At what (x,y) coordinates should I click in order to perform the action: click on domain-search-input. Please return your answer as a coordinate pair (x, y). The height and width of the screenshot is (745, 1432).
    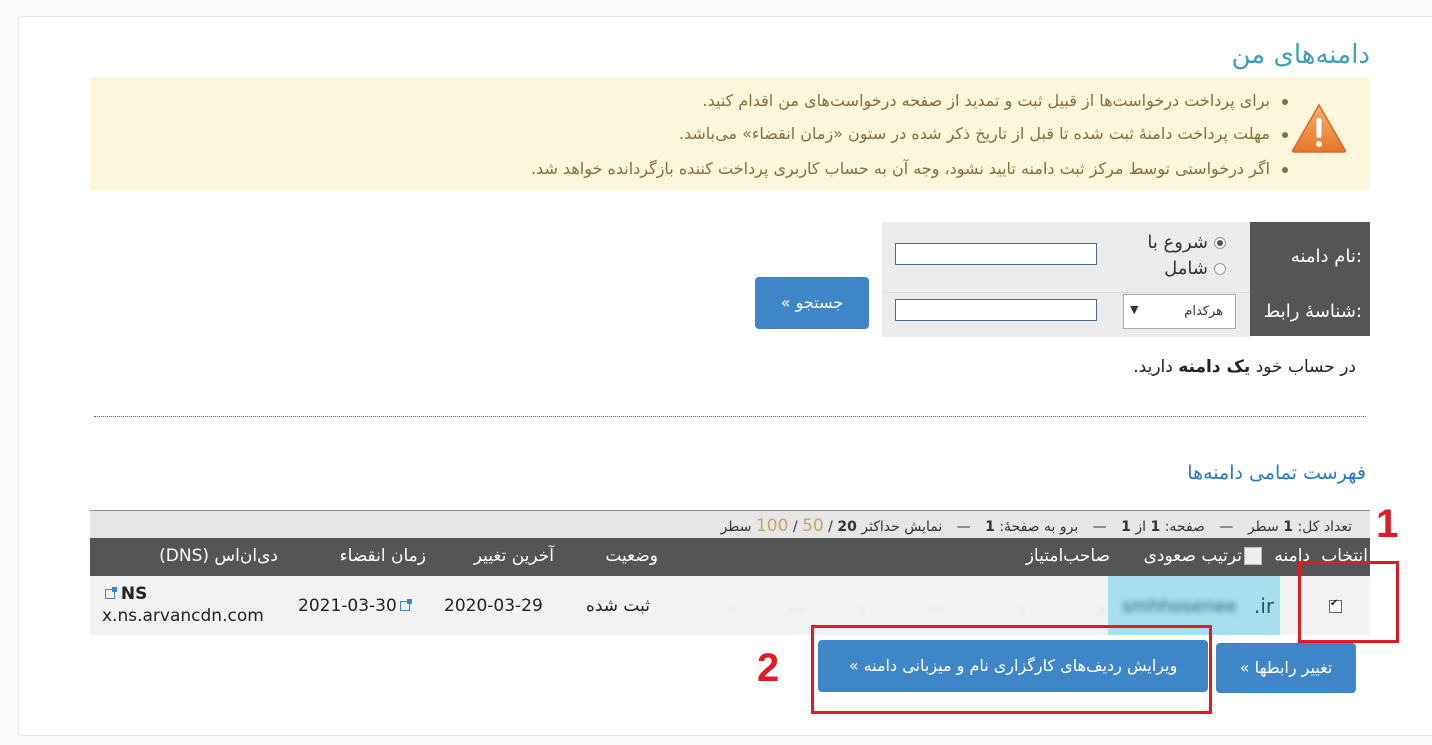
    Looking at the image, I should click on (996, 254).